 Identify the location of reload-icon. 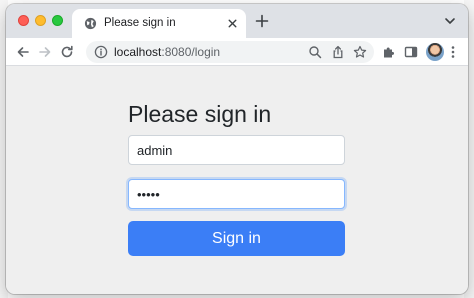
(67, 52).